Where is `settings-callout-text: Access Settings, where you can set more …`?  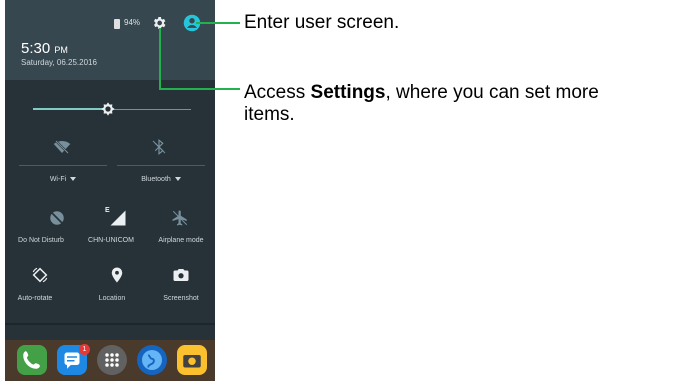
settings-callout-text: Access Settings, where you can set more … is located at coordinates (421, 103).